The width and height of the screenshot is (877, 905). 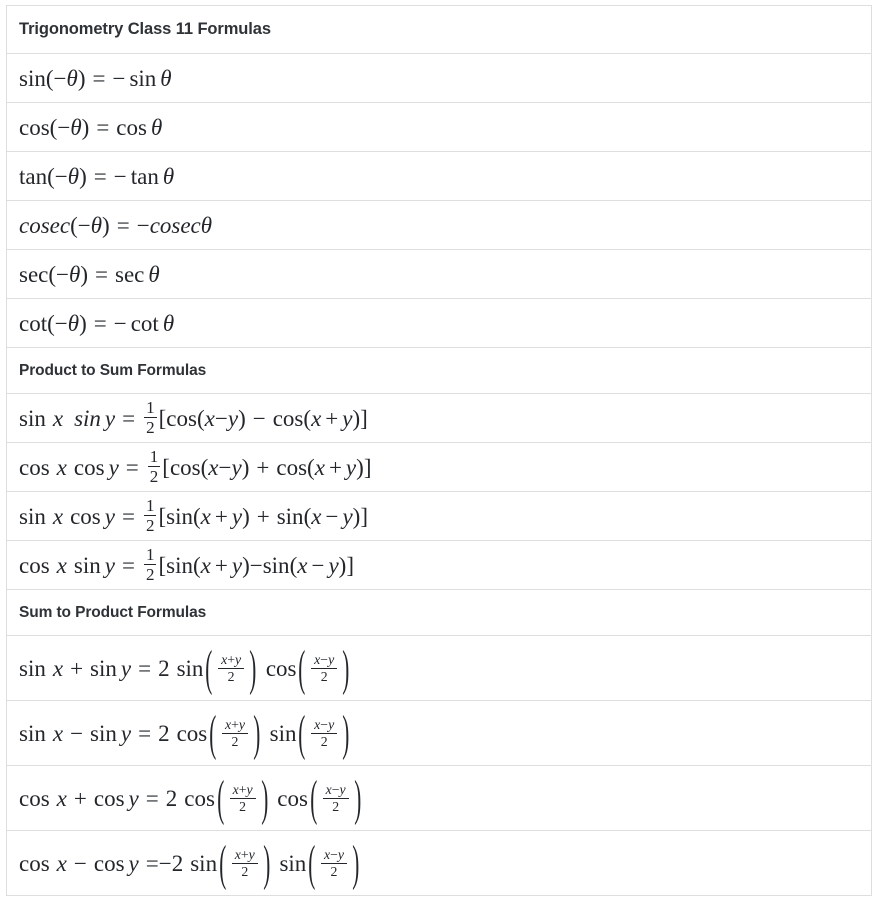 I want to click on bracket-right: ], so click(x=364, y=418).